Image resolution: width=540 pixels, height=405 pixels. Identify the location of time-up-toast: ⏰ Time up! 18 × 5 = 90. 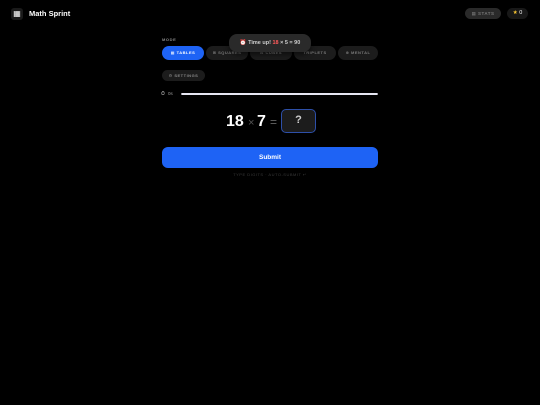
(270, 43).